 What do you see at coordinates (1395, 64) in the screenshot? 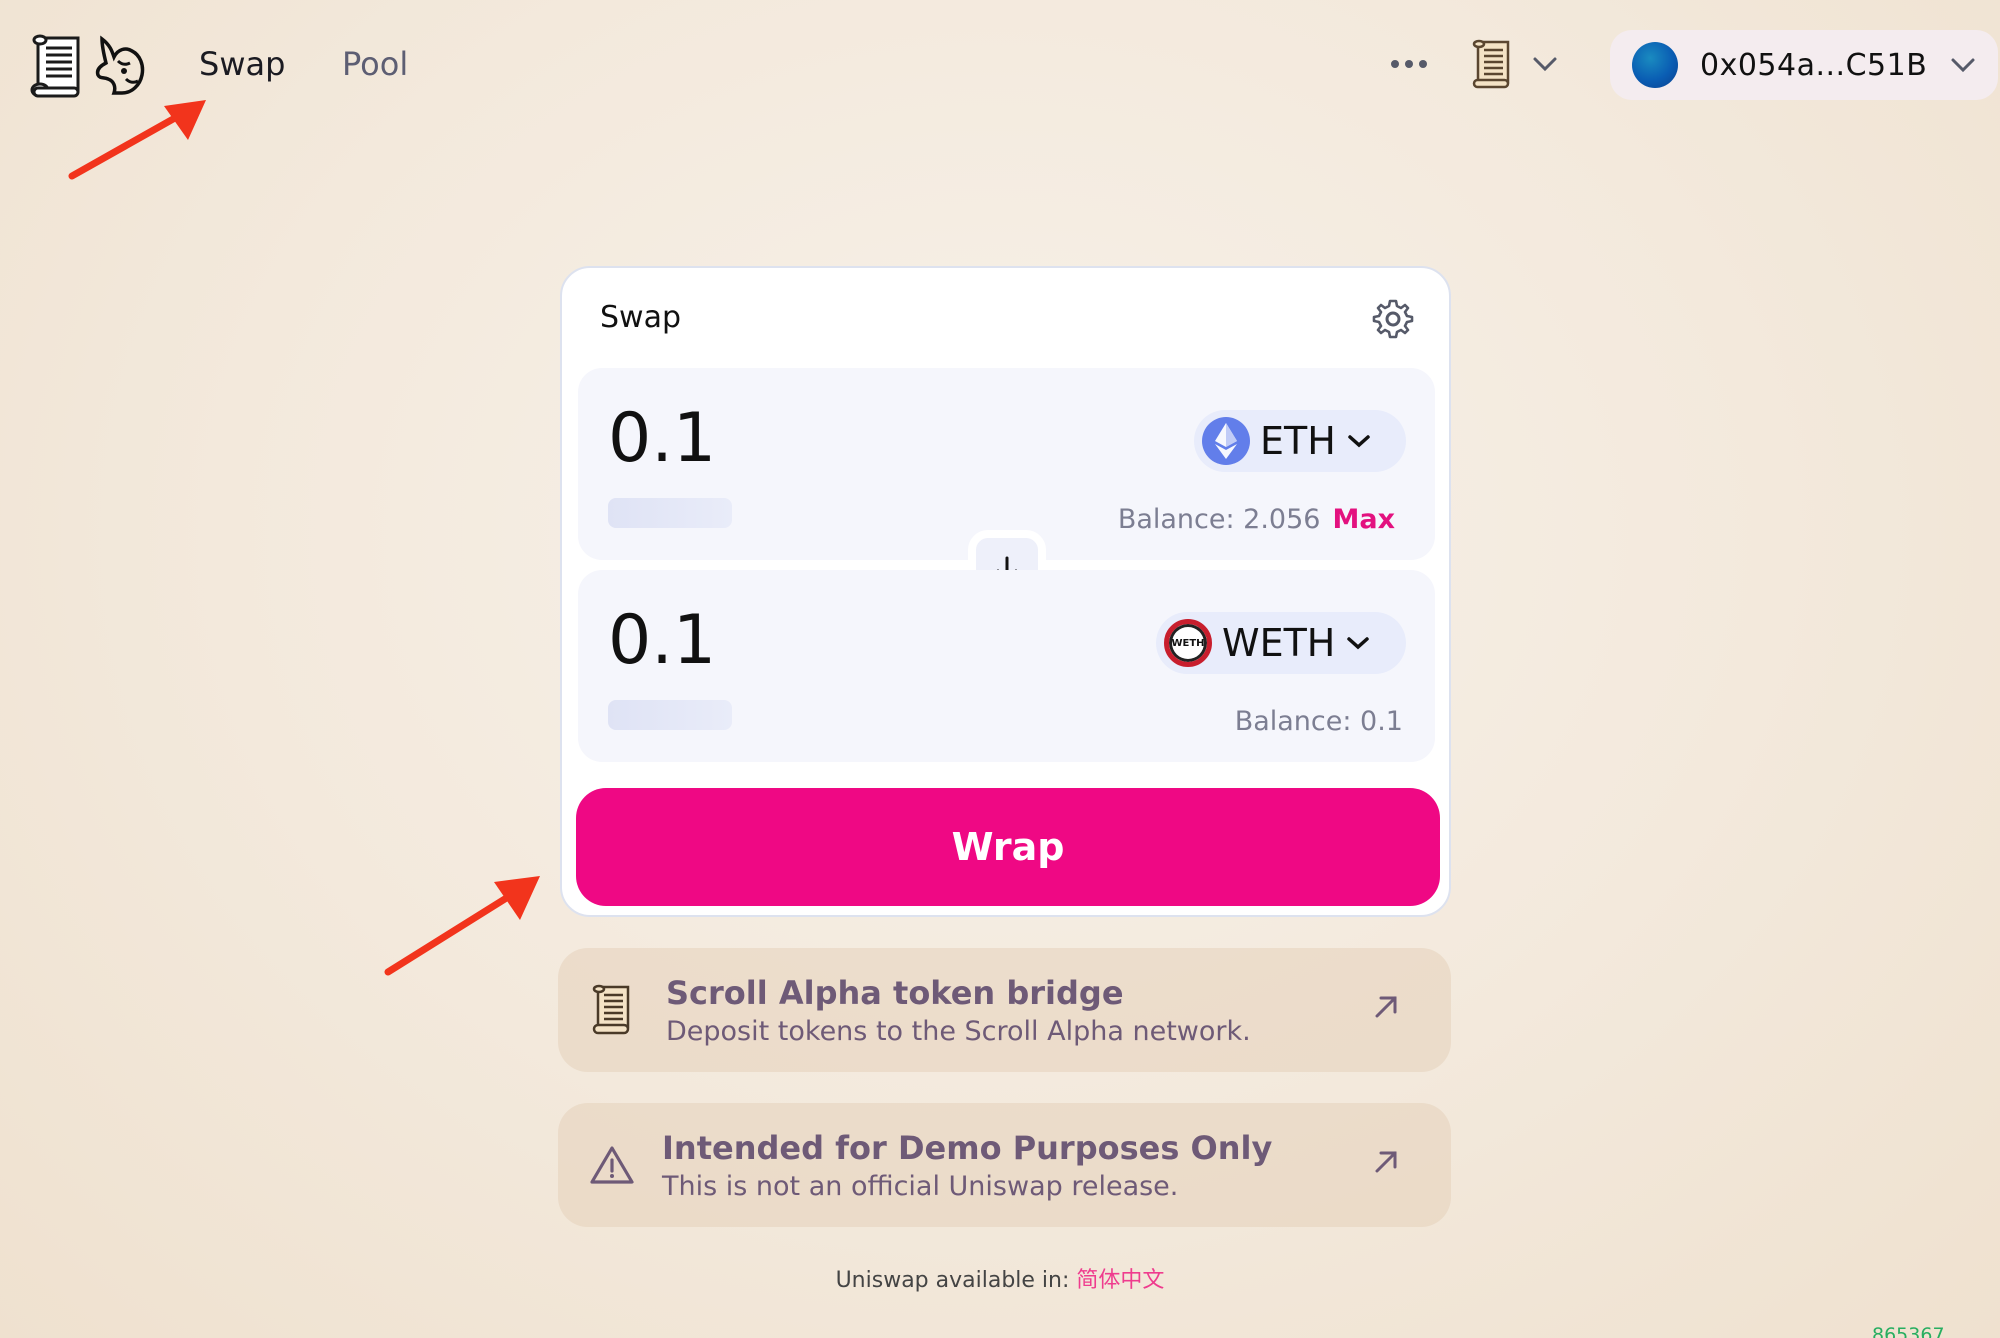
I see `ellipsis-icon` at bounding box center [1395, 64].